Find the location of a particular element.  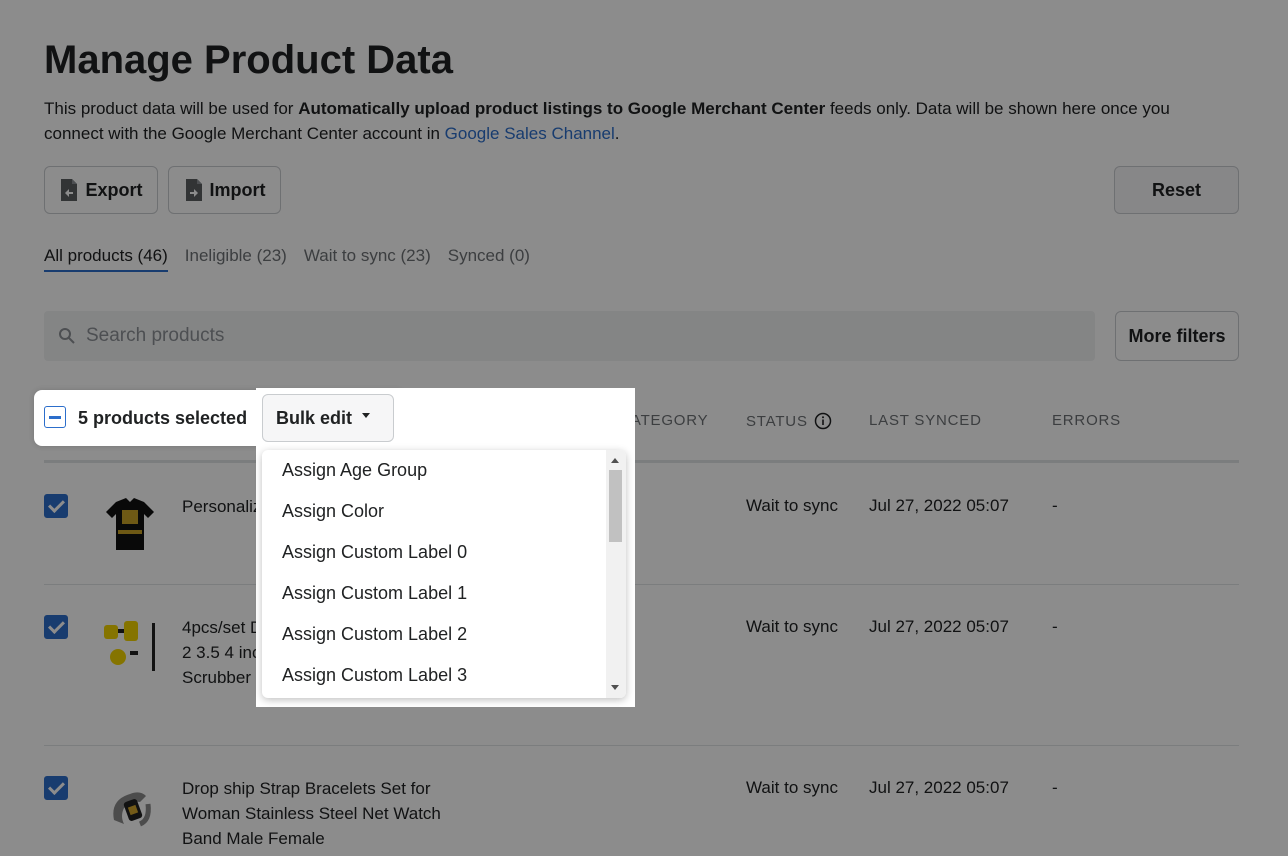

menu-item-assign-custom-label-2: Assign Custom Label 2 is located at coordinates (444, 634).